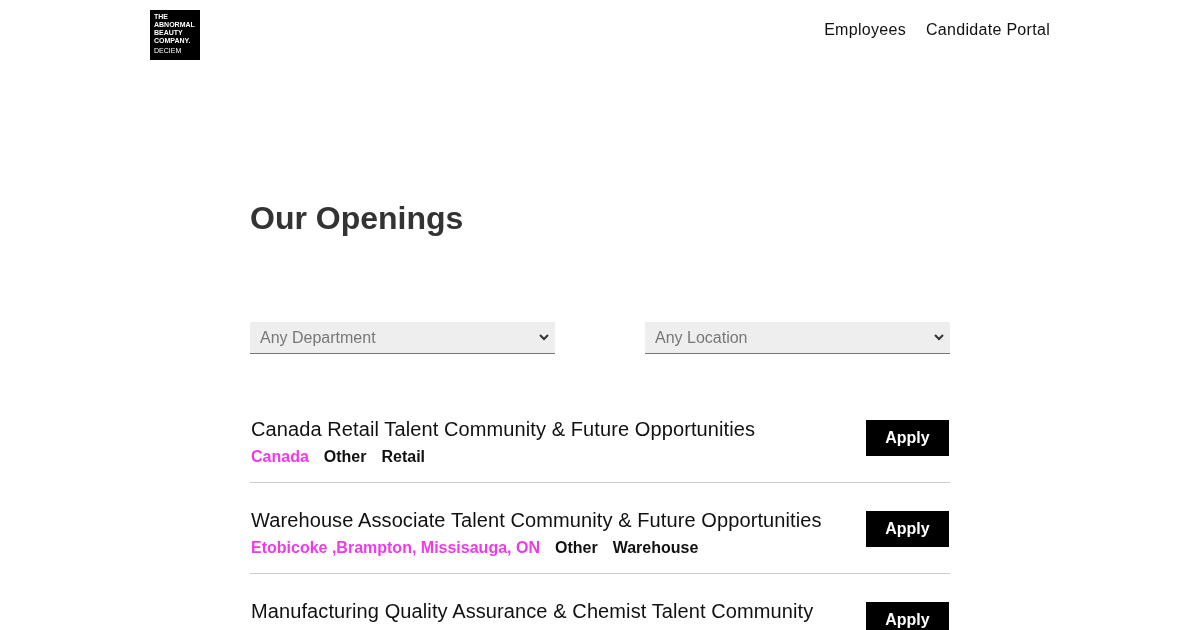  Describe the element at coordinates (395, 548) in the screenshot. I see `job-tag: Etobicoke ,Brampton, Missisauga, ON` at that location.